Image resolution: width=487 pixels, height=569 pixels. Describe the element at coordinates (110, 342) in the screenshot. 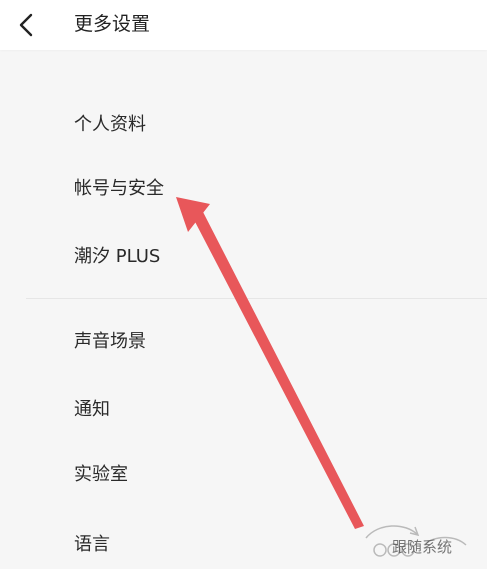

I see `settings-item-sound-scenes: 声音场景` at that location.